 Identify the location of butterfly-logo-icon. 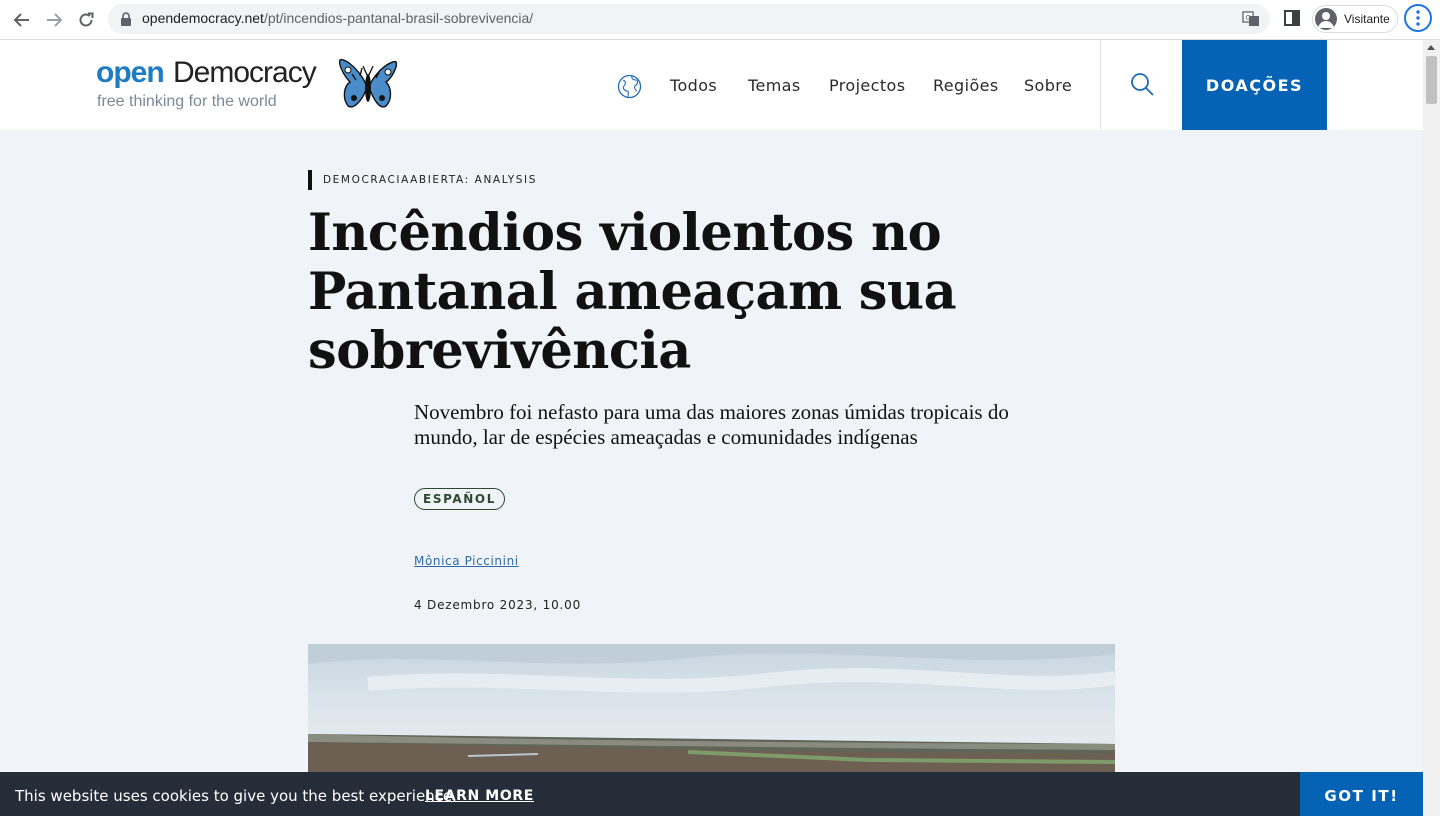
(368, 84).